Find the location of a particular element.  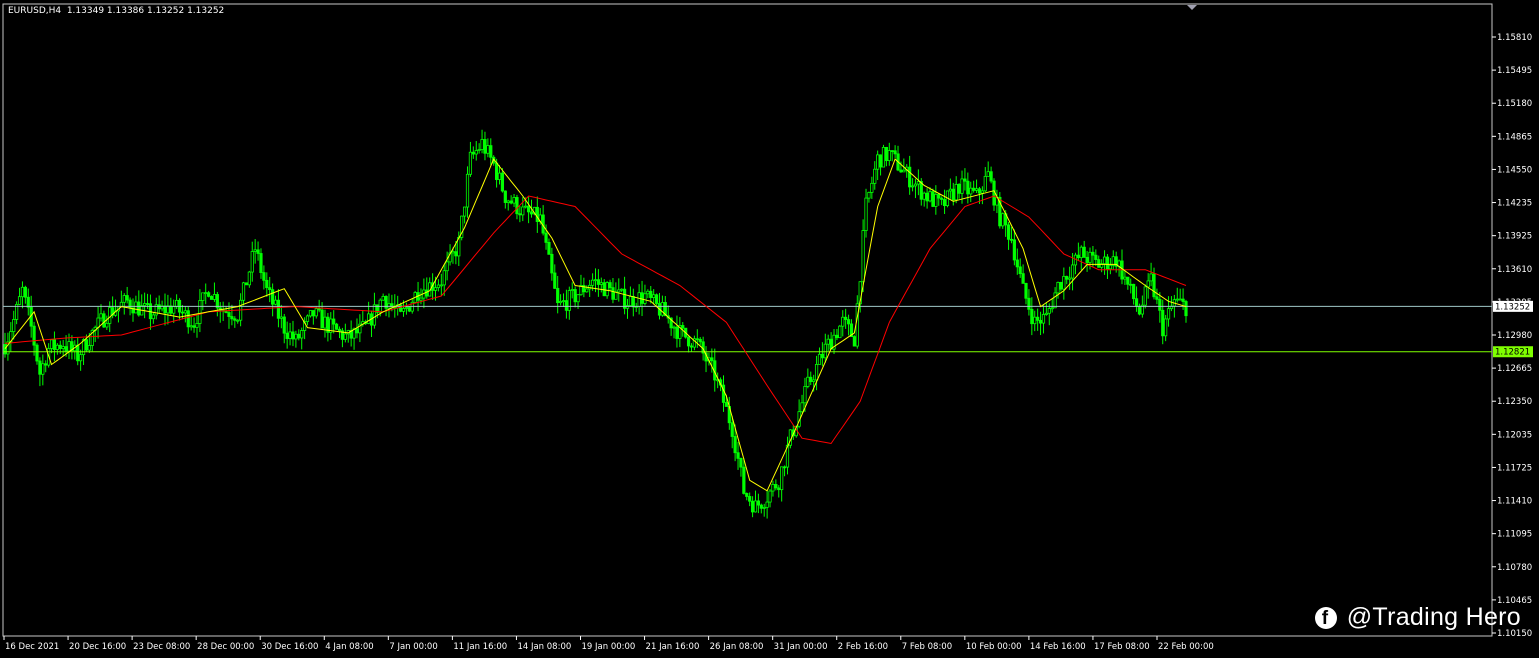

y-tick-label: 1.15180 is located at coordinates (1514, 104).